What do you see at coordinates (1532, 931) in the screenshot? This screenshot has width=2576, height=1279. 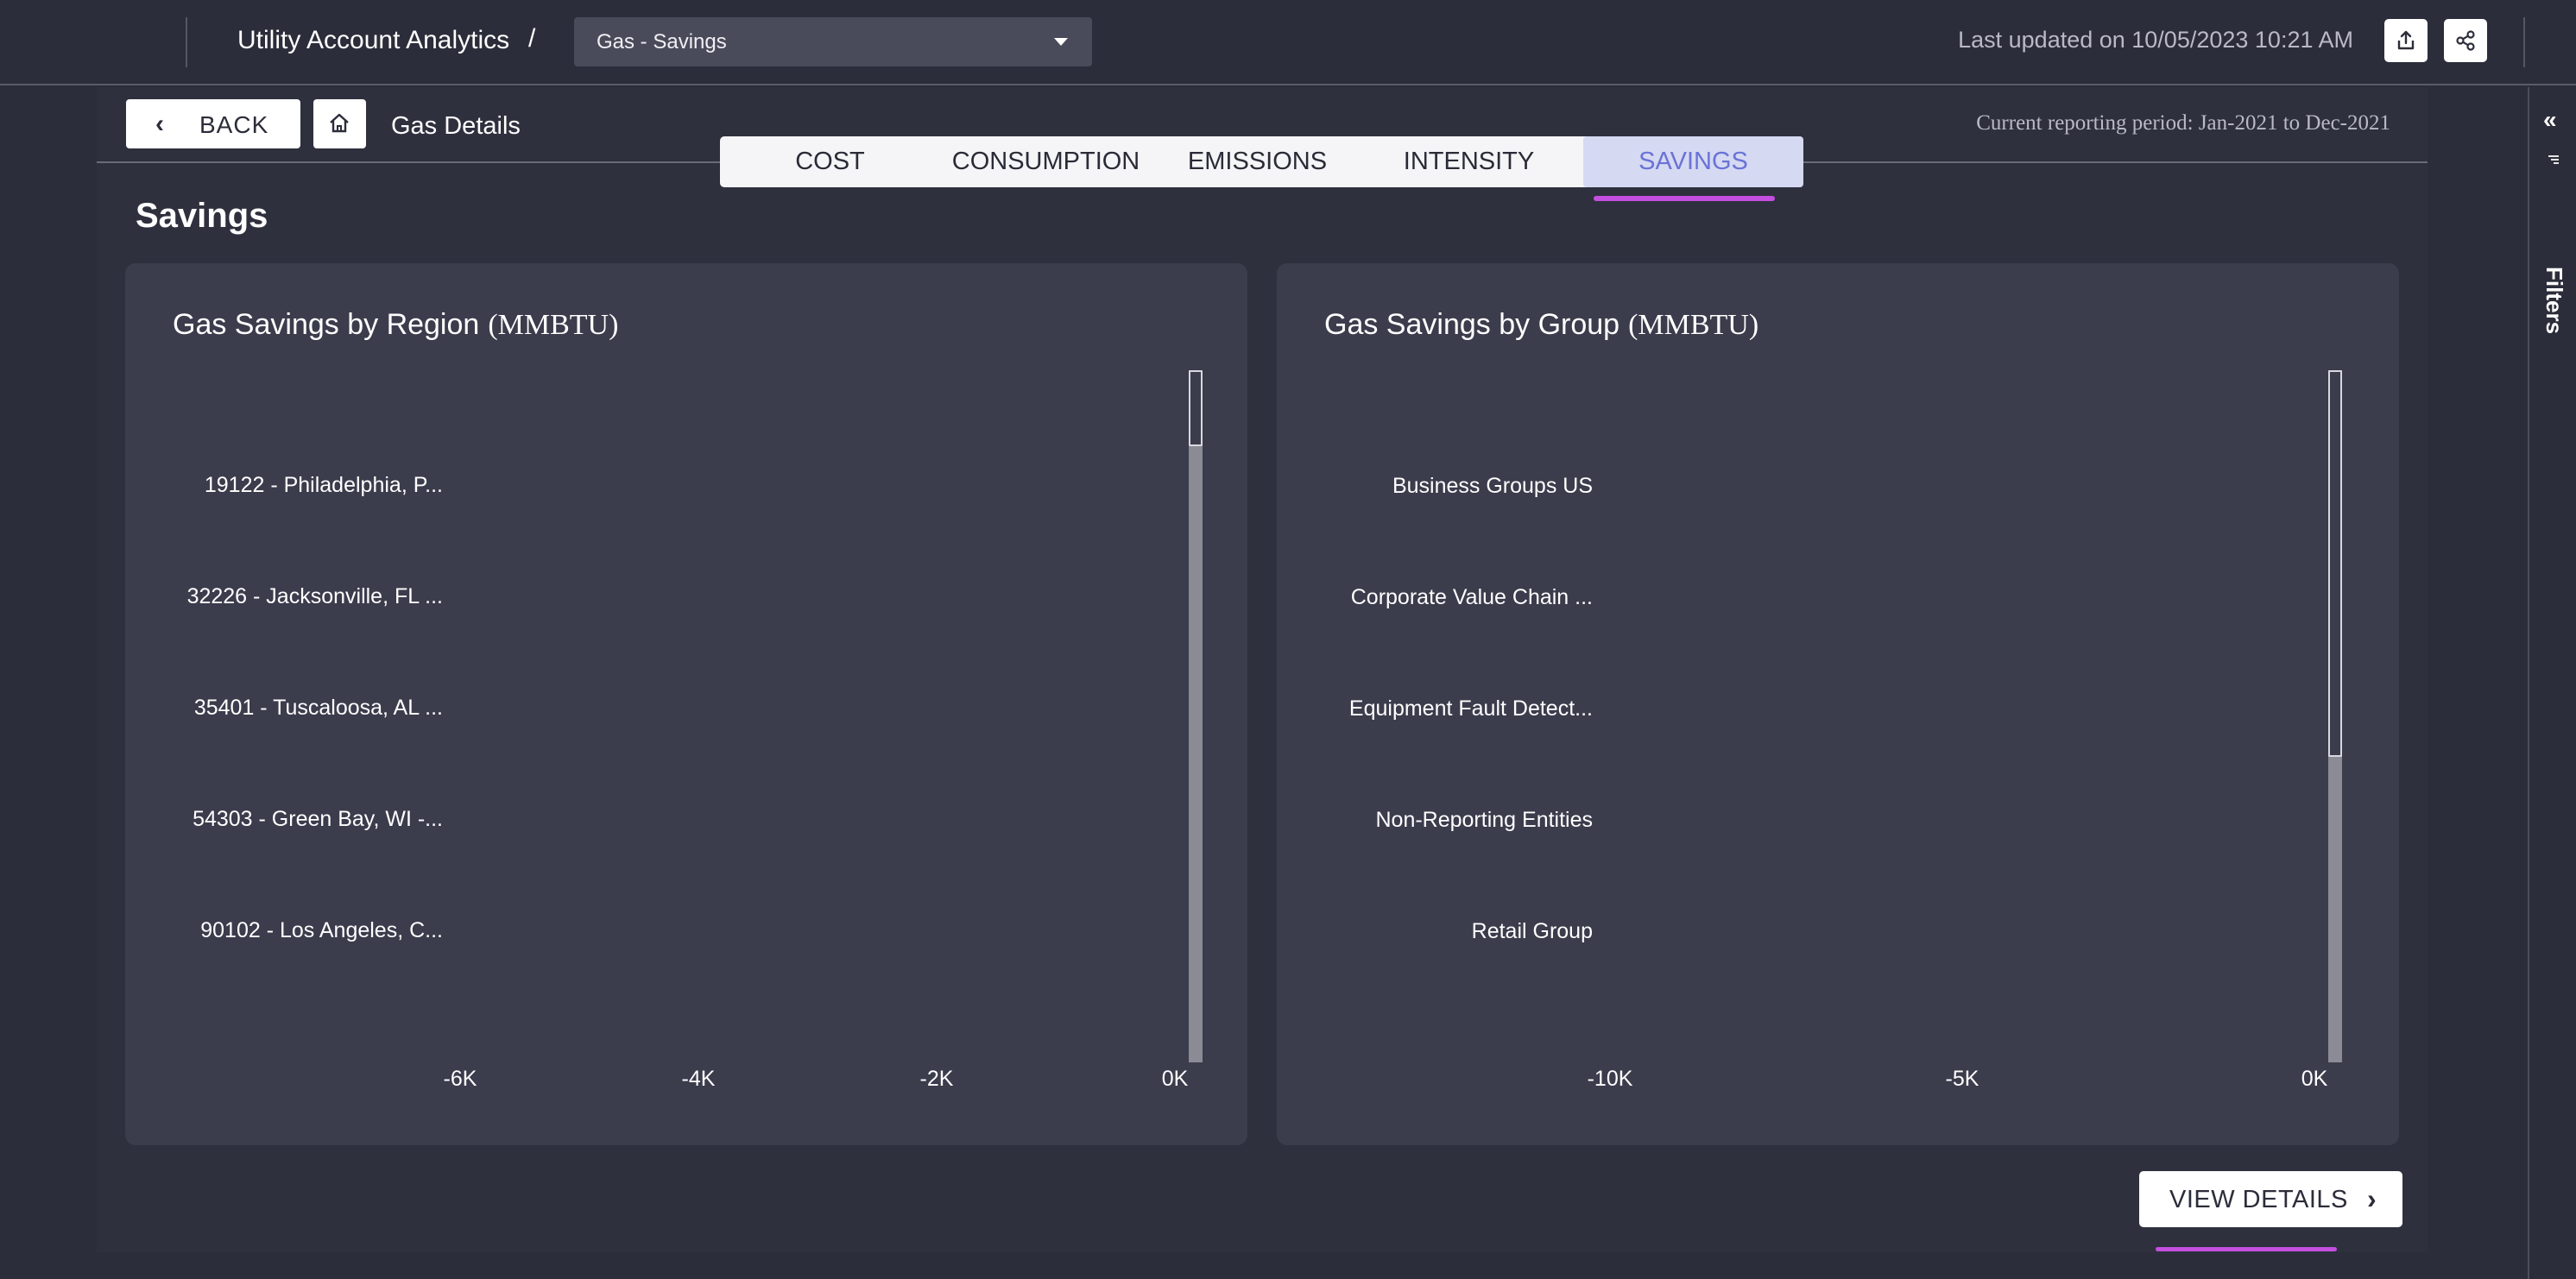 I see `category-label: Retail Group` at bounding box center [1532, 931].